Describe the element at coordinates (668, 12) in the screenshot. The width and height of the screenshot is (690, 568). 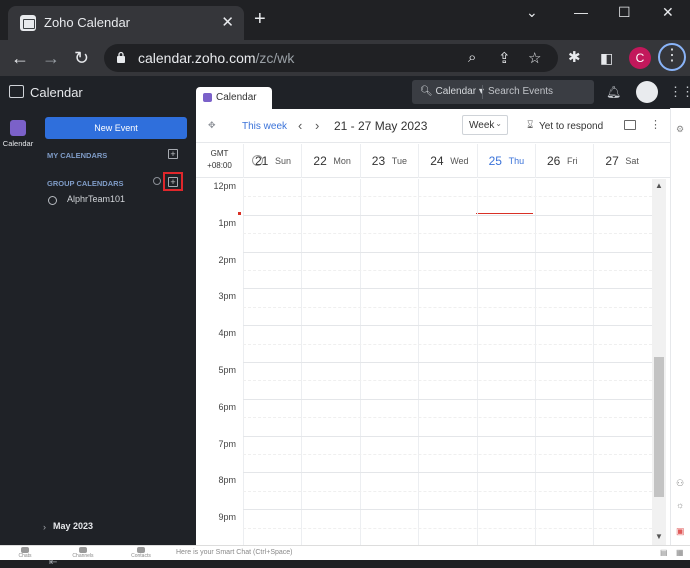
I see `window-close-icon: ✕` at that location.